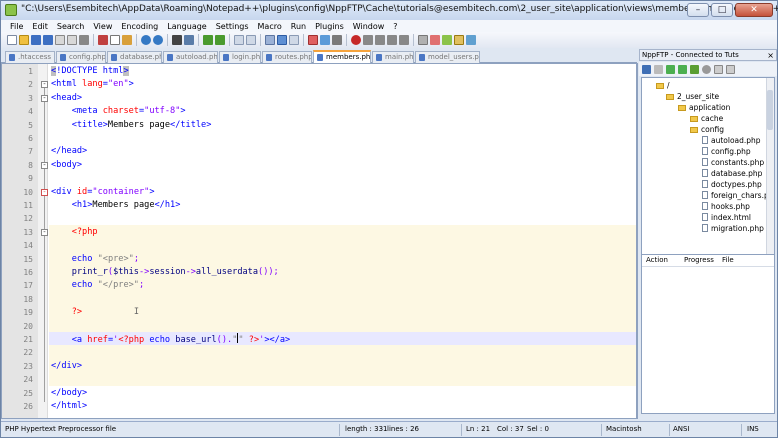 The width and height of the screenshot is (778, 438). What do you see at coordinates (707, 130) in the screenshot?
I see `tree-node-config: config` at bounding box center [707, 130].